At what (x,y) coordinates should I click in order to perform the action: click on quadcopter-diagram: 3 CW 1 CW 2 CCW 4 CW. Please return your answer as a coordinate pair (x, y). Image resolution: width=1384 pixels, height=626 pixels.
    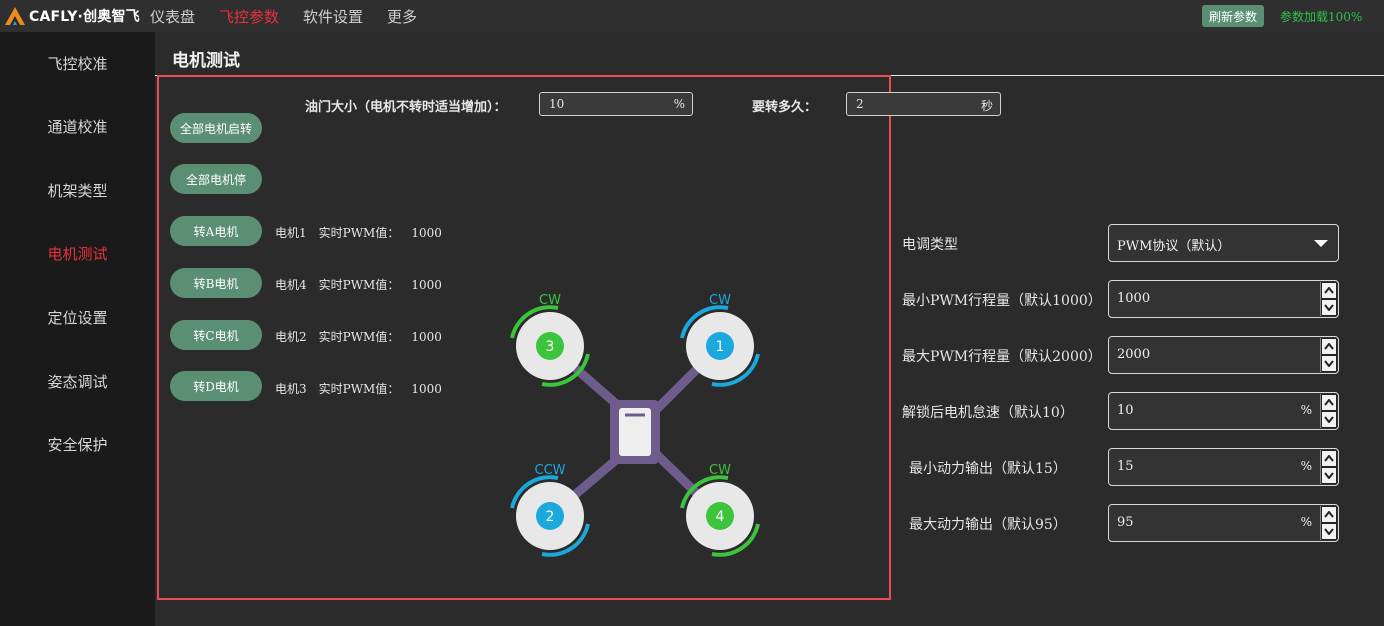
    Looking at the image, I should click on (635, 425).